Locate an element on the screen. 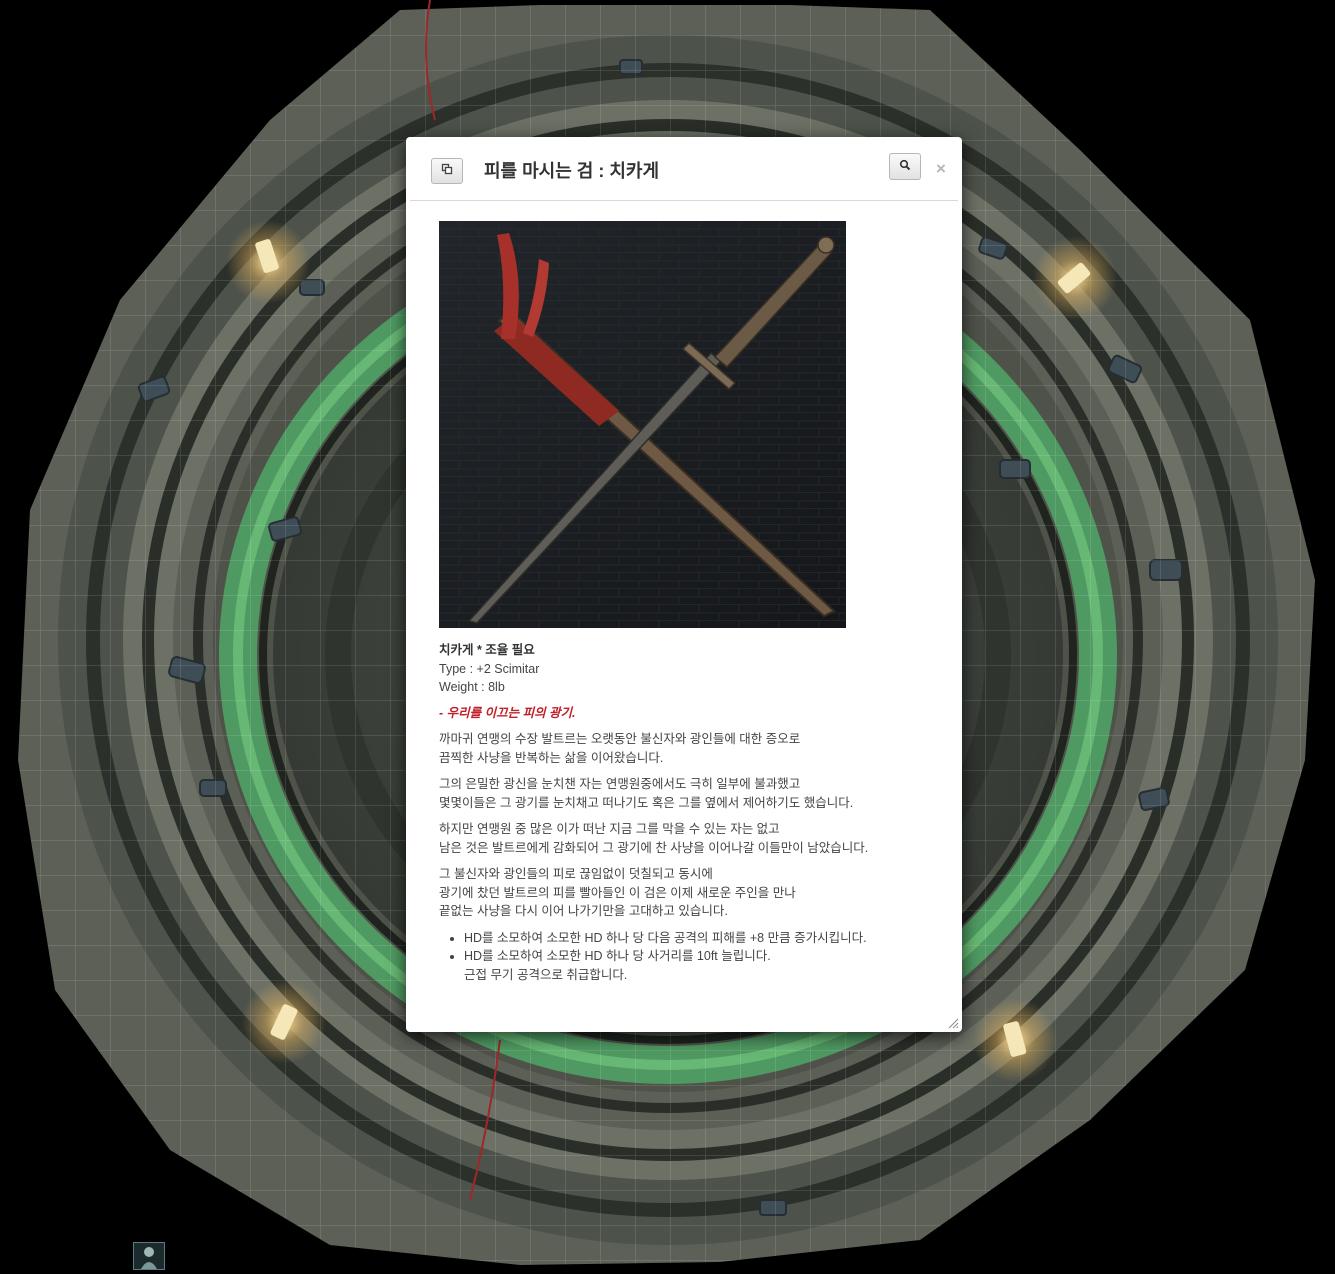 This screenshot has width=1335, height=1274. lore-line: 광기에 찼던 발트르의 피를 빨아들인 이 검은 이제 새로운 주인을 만나 is located at coordinates (617, 892).